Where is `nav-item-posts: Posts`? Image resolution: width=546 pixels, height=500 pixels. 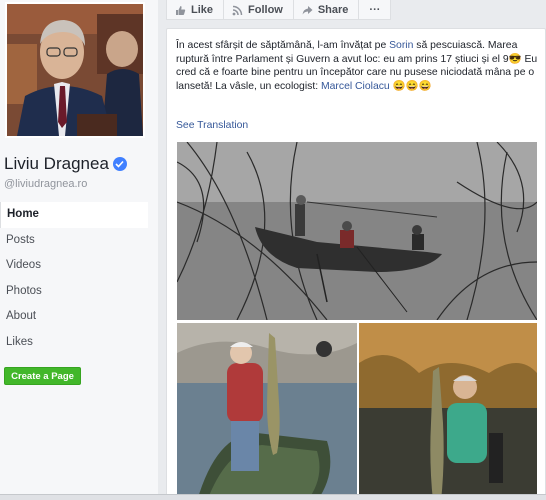
nav-item-posts: Posts is located at coordinates (74, 241).